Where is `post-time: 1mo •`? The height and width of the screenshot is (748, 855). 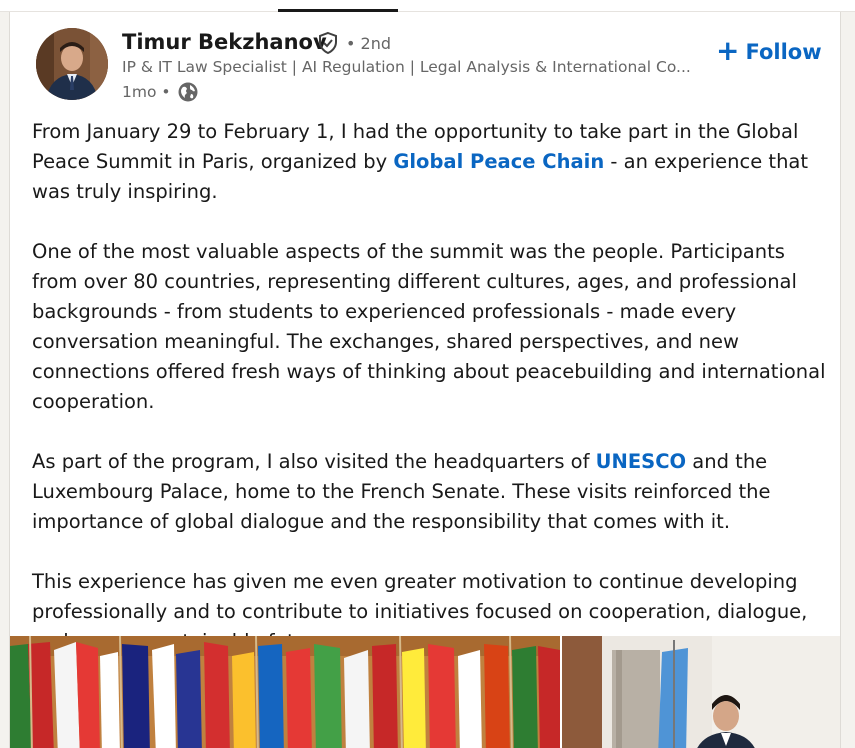
post-time: 1mo • is located at coordinates (146, 92).